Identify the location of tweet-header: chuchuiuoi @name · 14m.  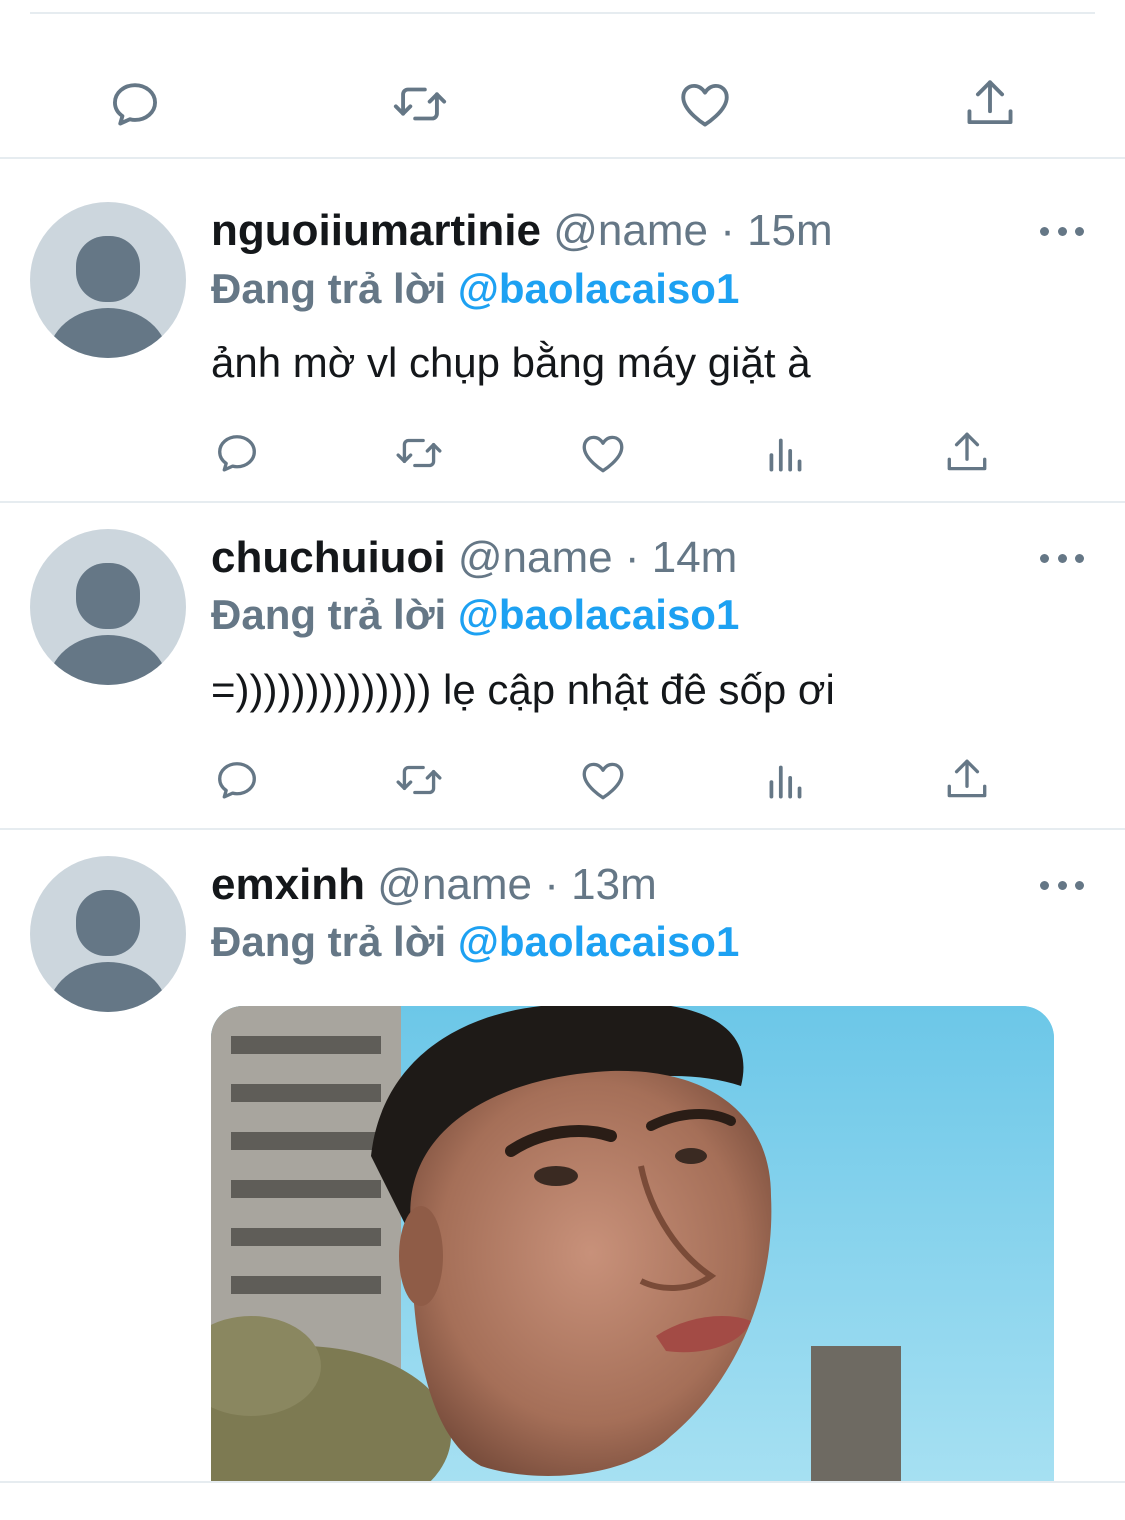
(474, 558).